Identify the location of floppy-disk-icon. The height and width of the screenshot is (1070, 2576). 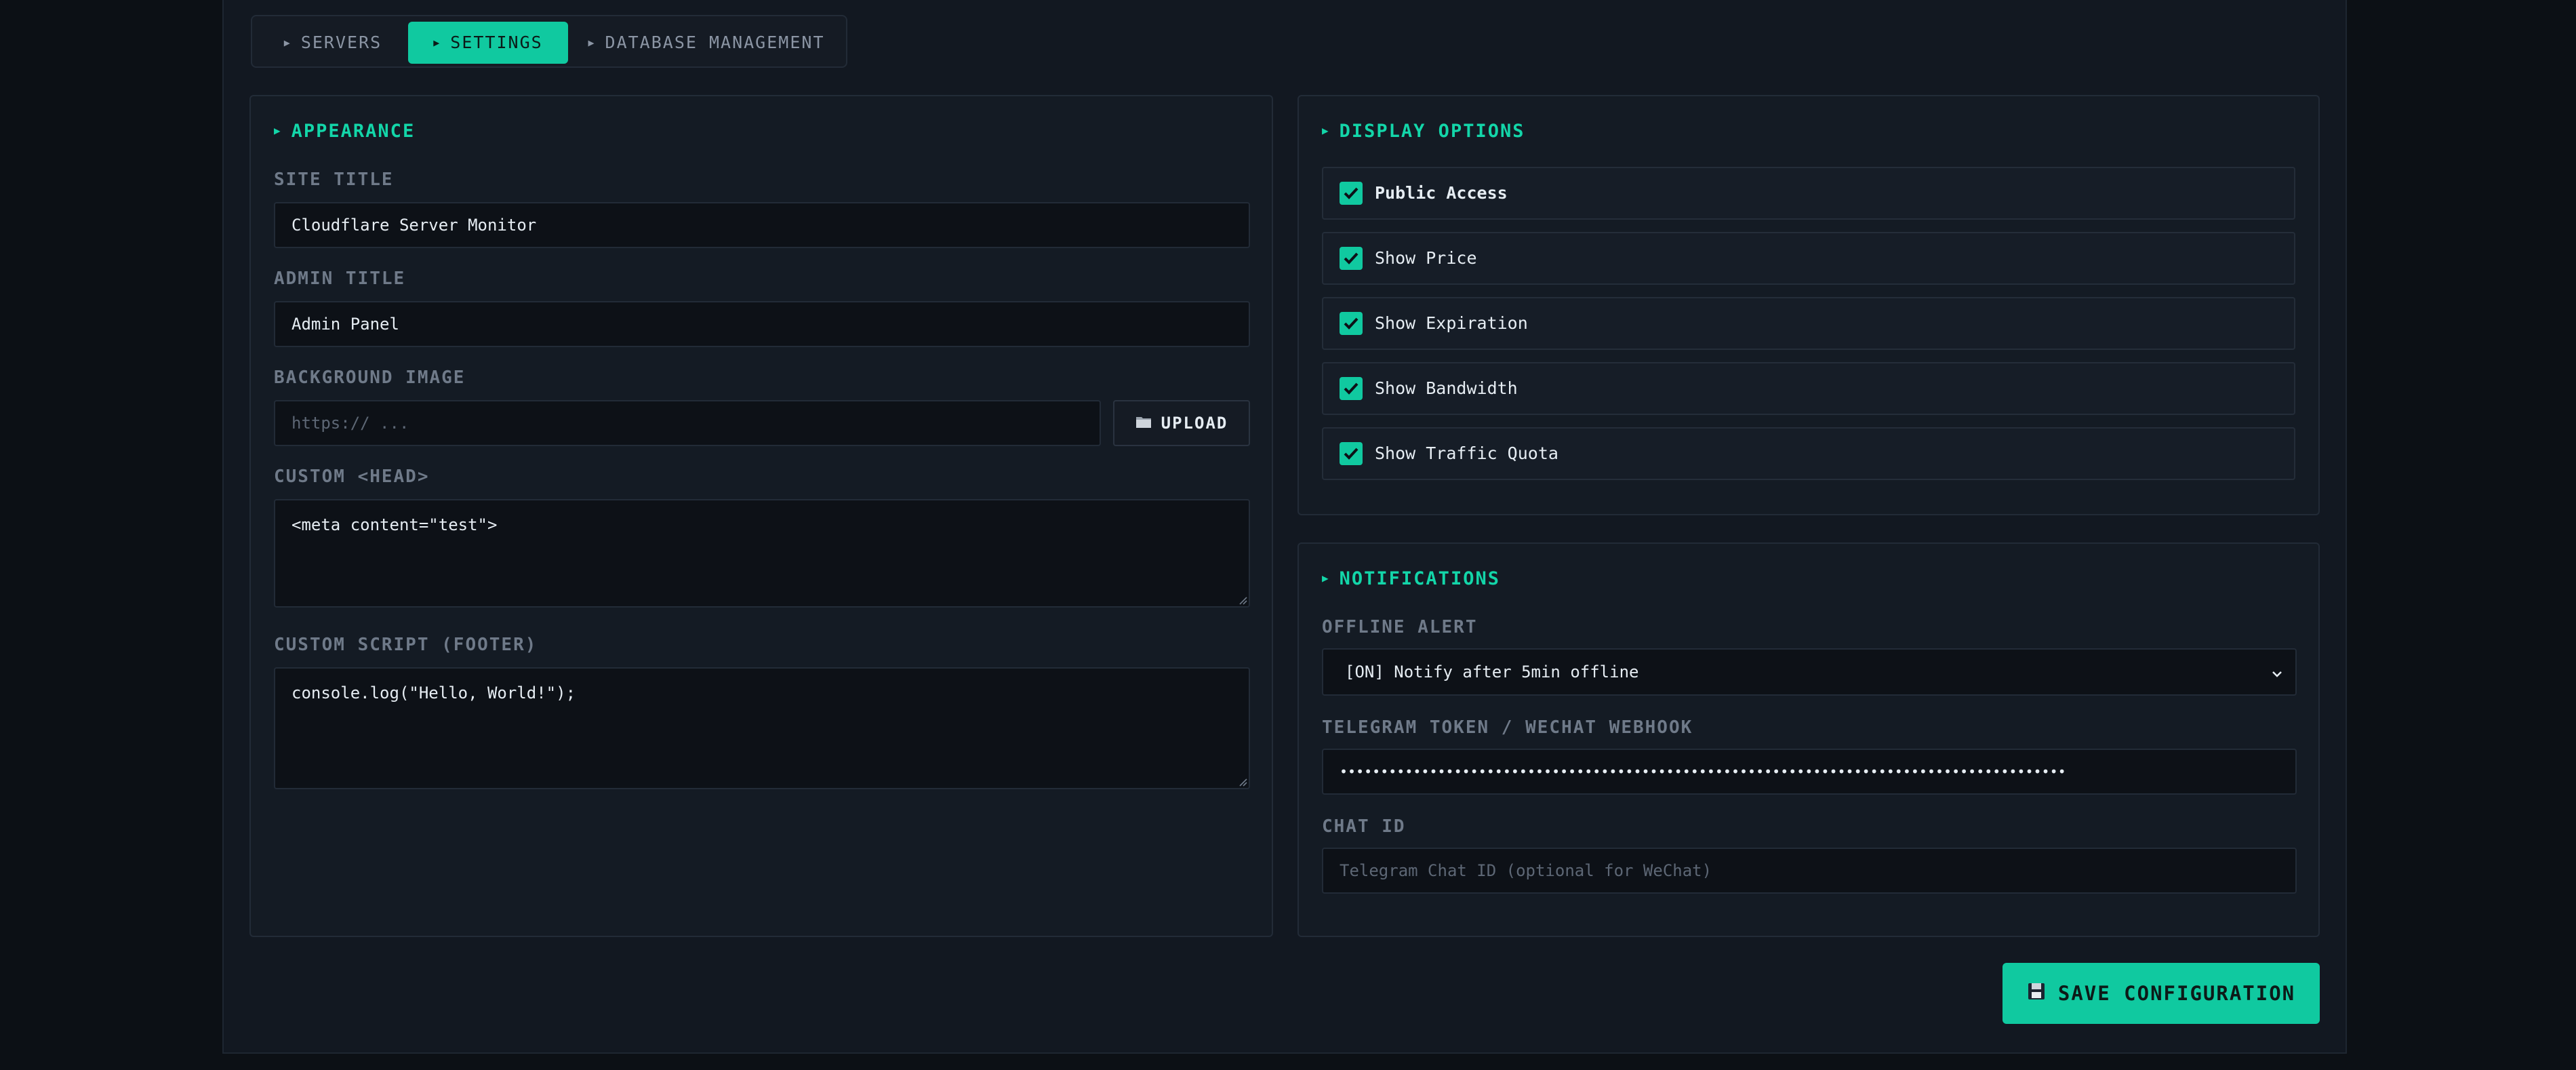
(2036, 994).